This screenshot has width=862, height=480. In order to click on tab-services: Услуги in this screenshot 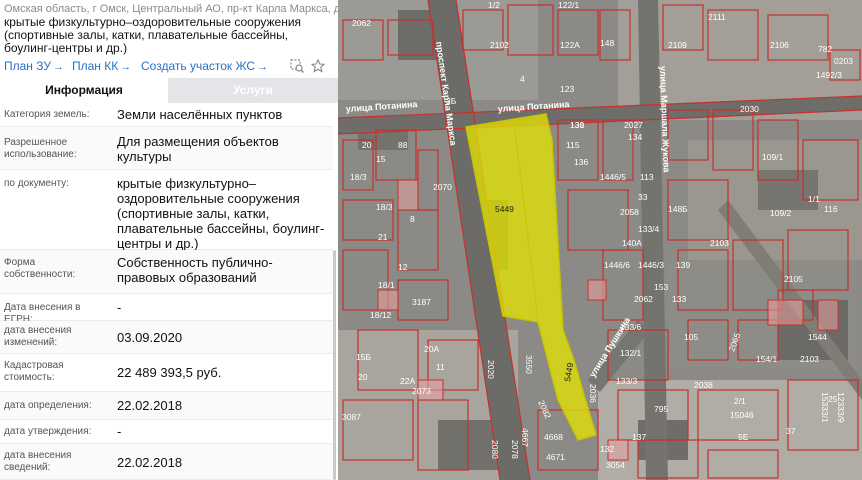, I will do `click(253, 90)`.